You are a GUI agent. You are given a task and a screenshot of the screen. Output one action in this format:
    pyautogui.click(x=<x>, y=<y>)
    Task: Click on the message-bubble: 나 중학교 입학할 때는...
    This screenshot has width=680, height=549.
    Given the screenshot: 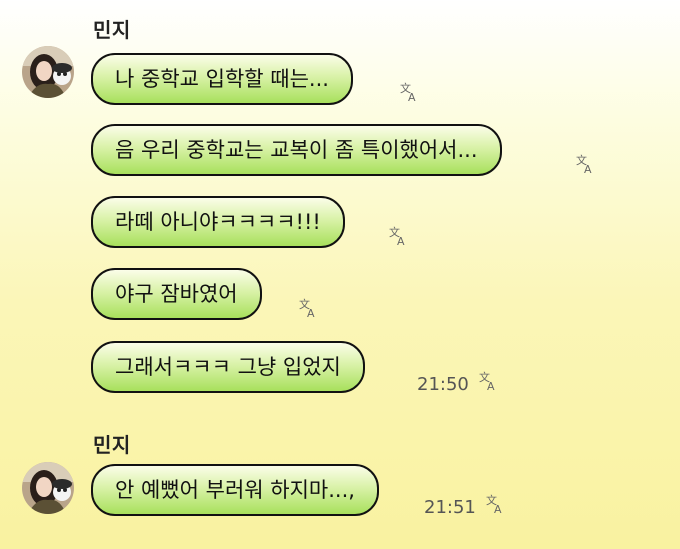 What is the action you would take?
    pyautogui.click(x=222, y=79)
    